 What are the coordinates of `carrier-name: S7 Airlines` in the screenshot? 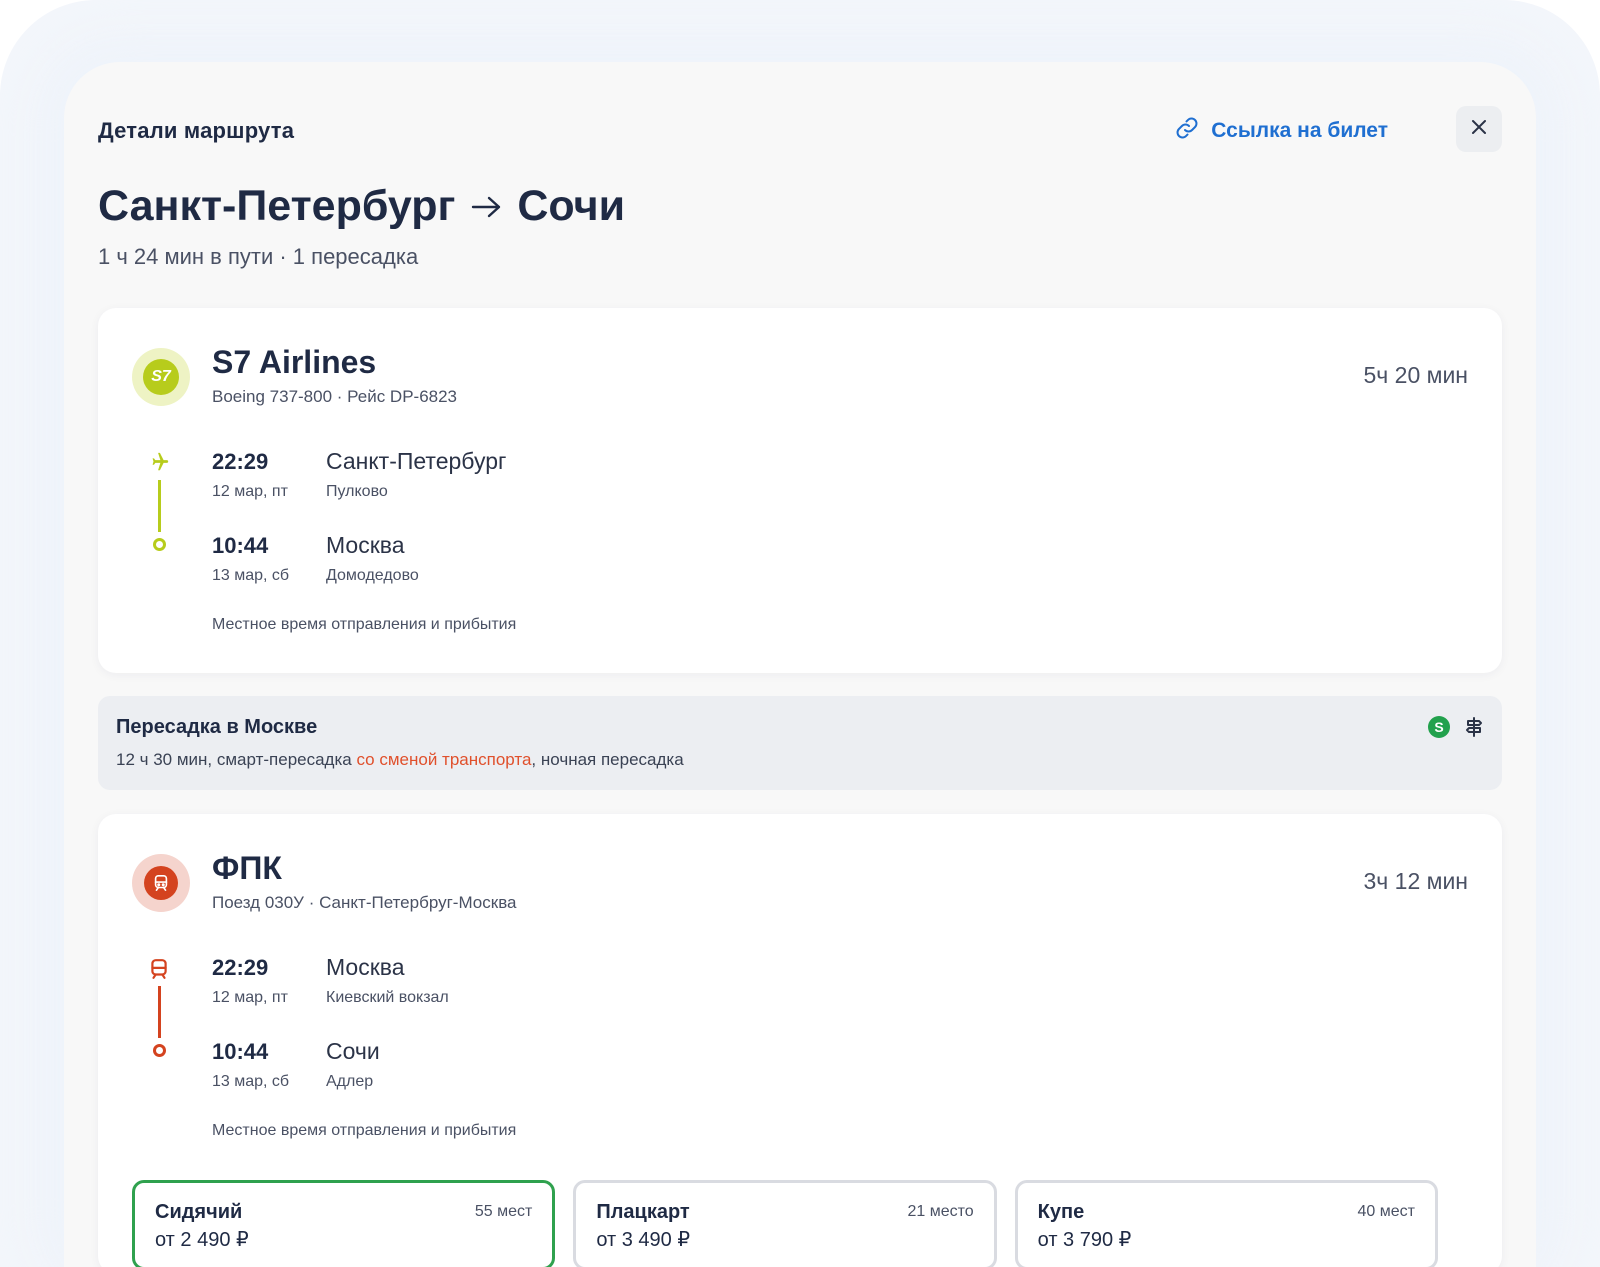 It's located at (294, 362).